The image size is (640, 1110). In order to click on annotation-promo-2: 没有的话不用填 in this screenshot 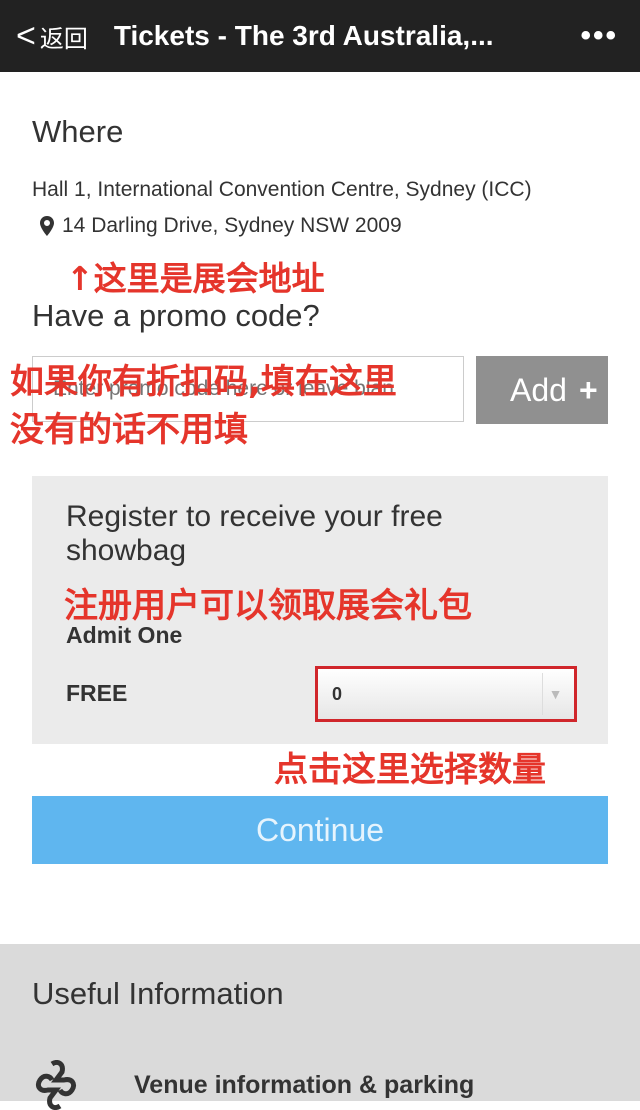, I will do `click(129, 430)`.